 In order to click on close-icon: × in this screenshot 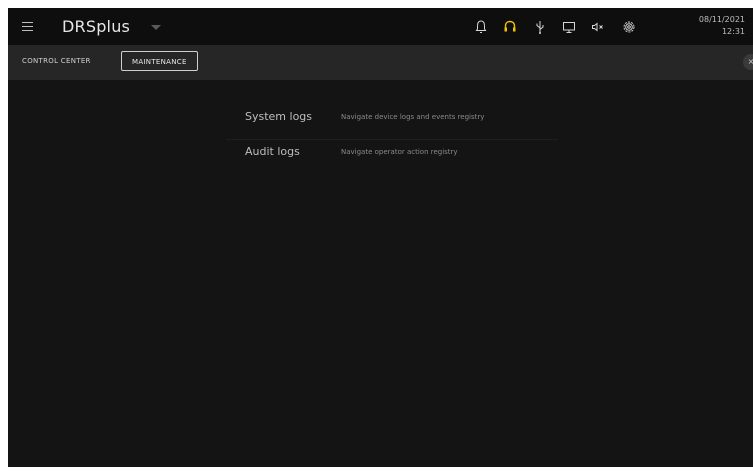, I will do `click(748, 62)`.